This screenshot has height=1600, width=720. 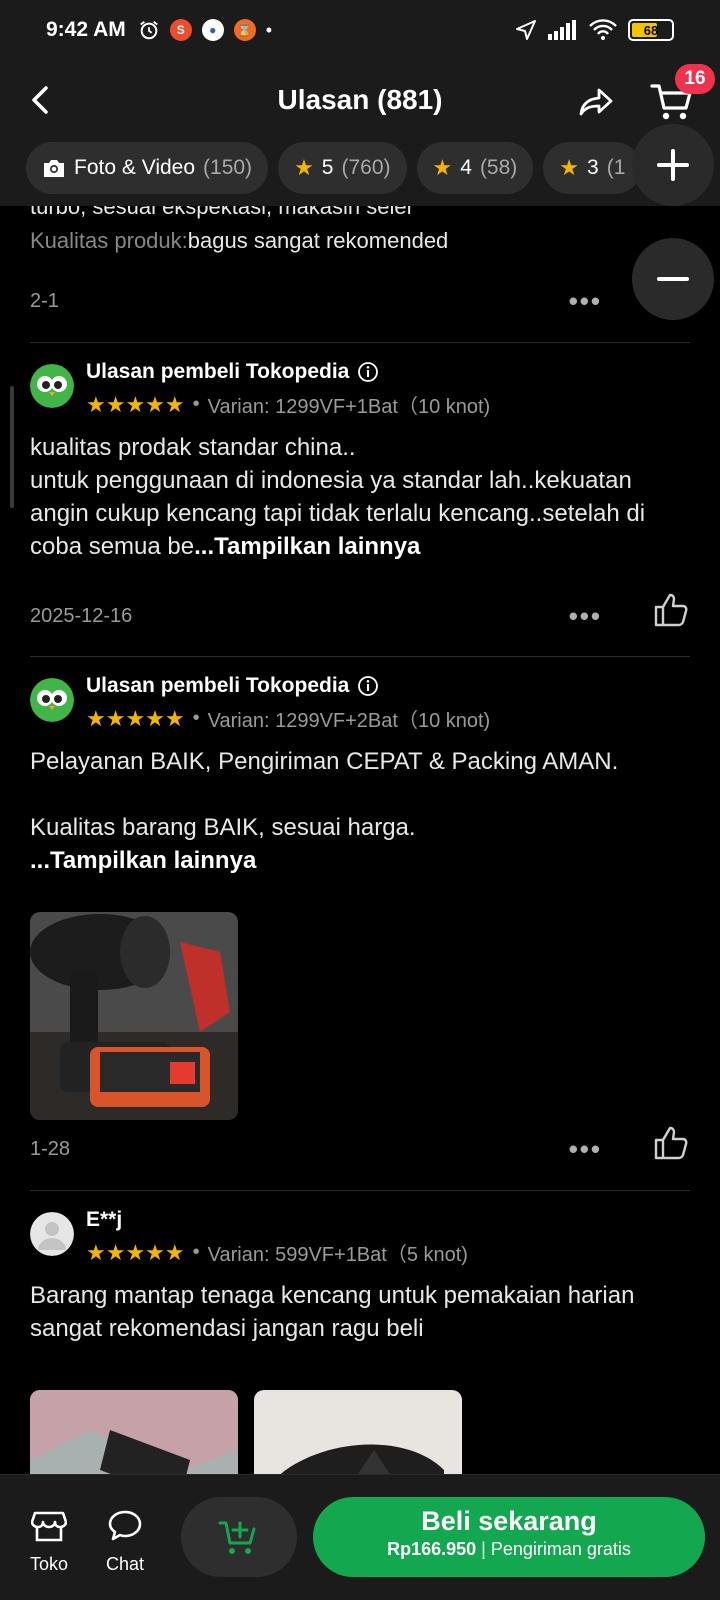 What do you see at coordinates (125, 1564) in the screenshot?
I see `chat-label: Chat` at bounding box center [125, 1564].